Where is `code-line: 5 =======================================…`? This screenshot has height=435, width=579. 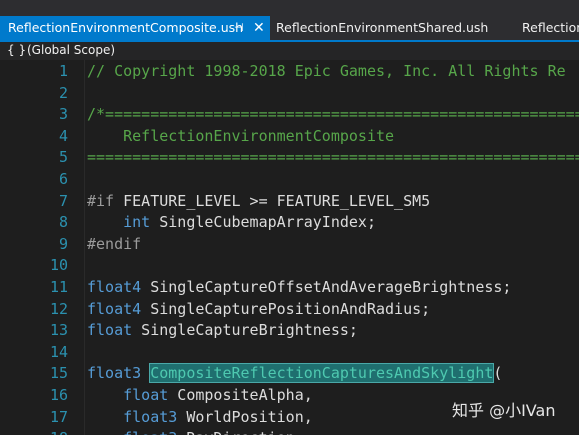
code-line: 5 =======================================… is located at coordinates (289, 158).